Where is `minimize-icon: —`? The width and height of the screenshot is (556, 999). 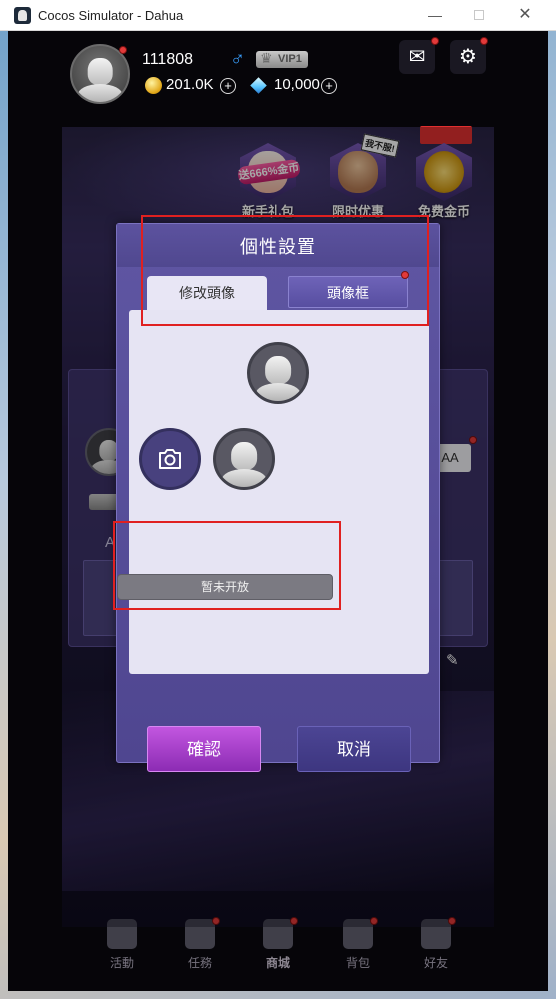
minimize-icon: — is located at coordinates (435, 15).